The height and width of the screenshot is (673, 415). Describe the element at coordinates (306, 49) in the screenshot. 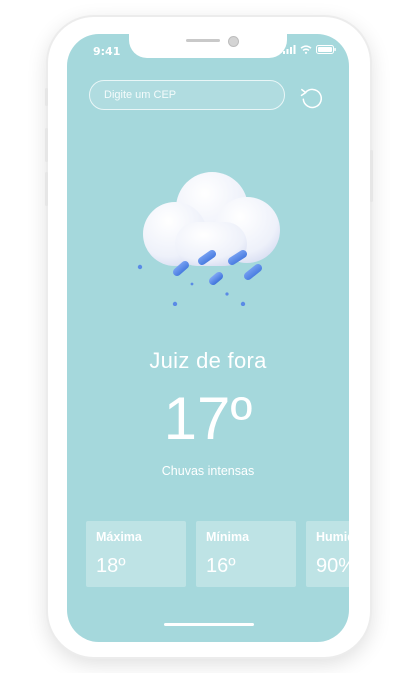

I see `wifi-icon` at that location.